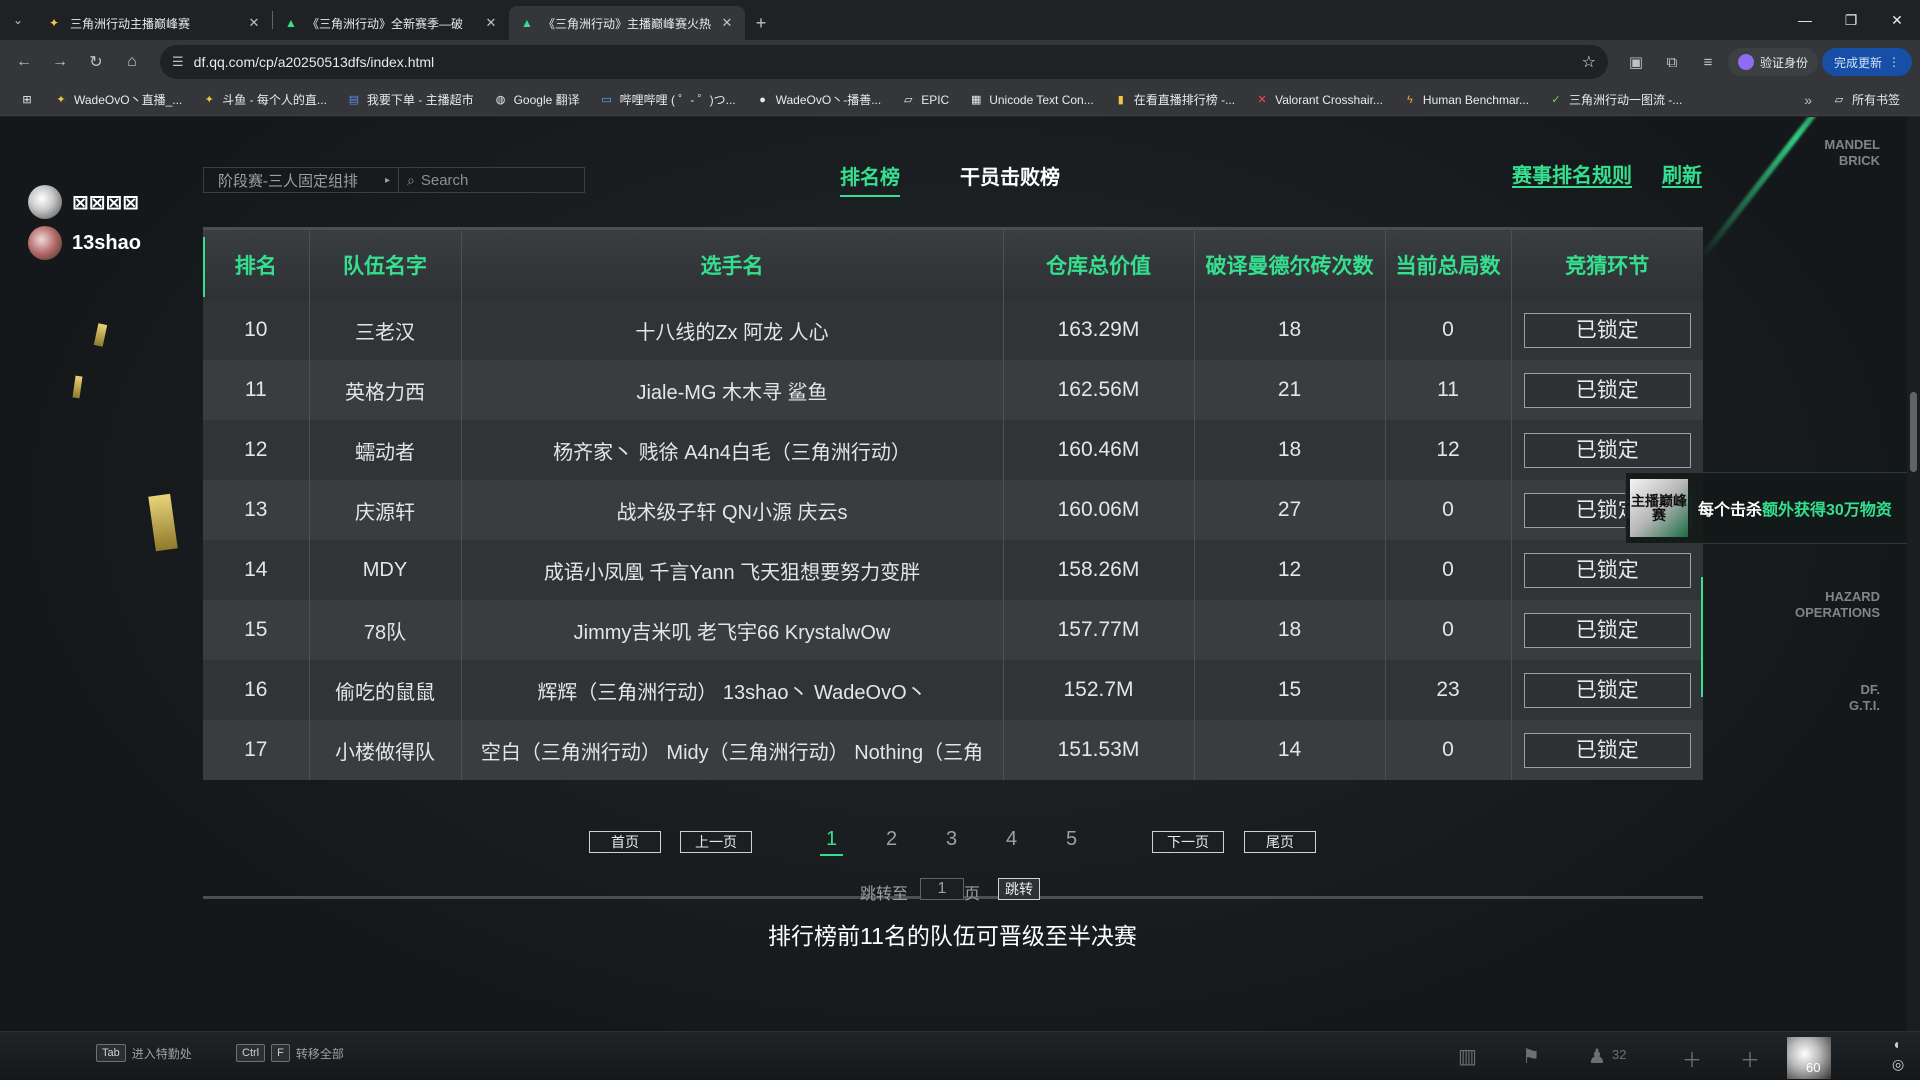 This screenshot has height=1080, width=1920. I want to click on favicon-icon: ✦, so click(54, 23).